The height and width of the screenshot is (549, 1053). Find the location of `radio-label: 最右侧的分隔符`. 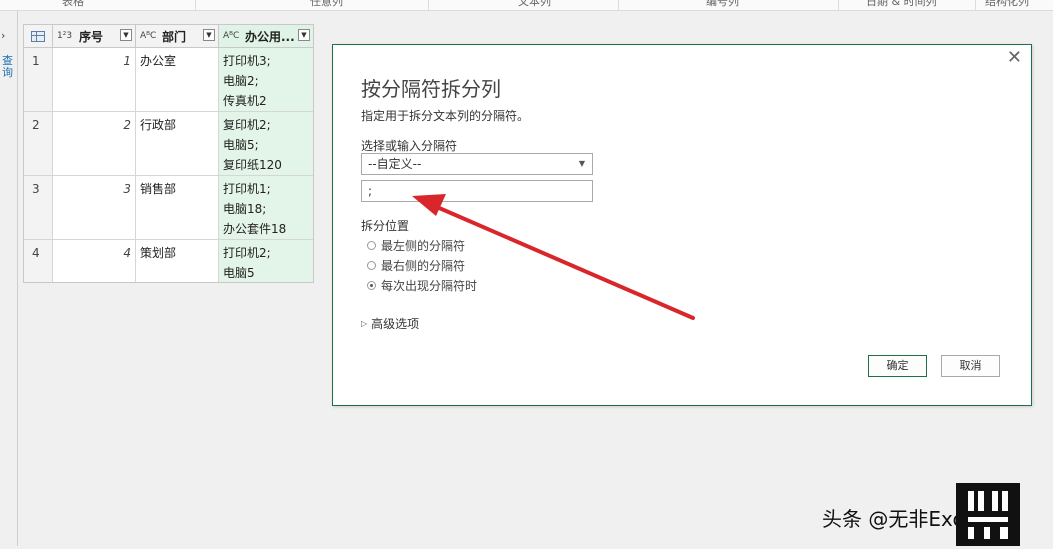

radio-label: 最右侧的分隔符 is located at coordinates (423, 265).